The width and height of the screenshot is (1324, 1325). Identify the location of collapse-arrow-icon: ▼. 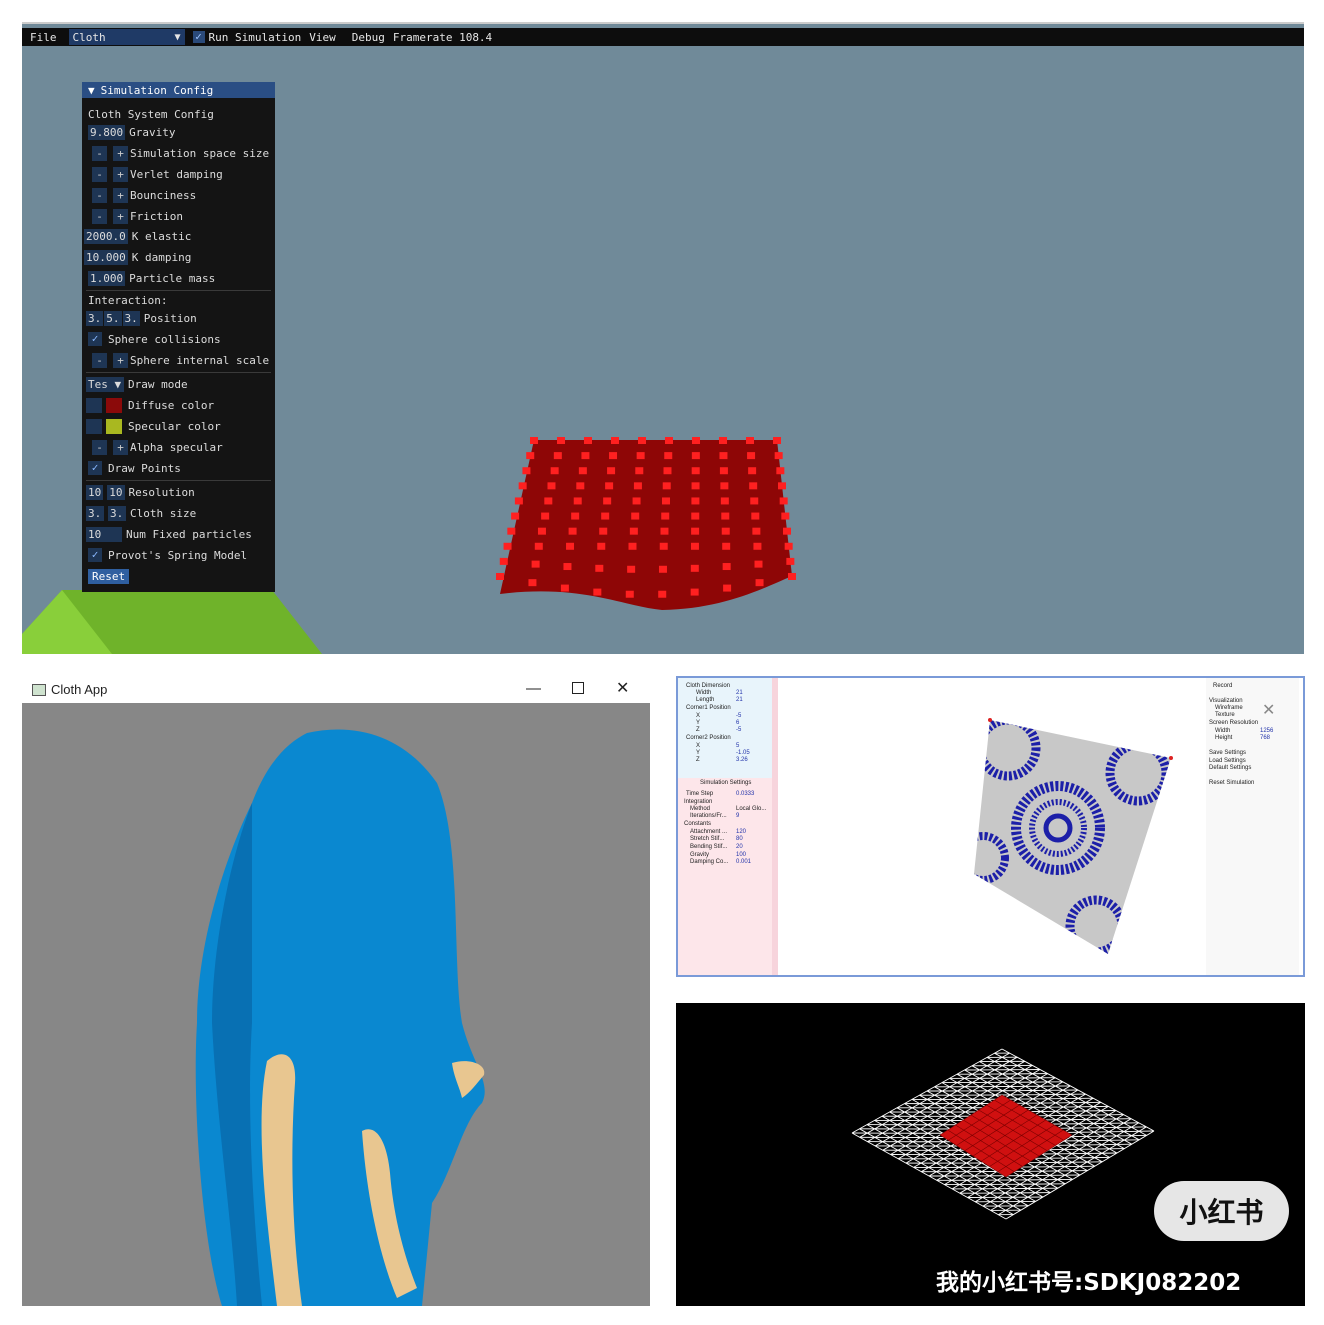
(91, 90).